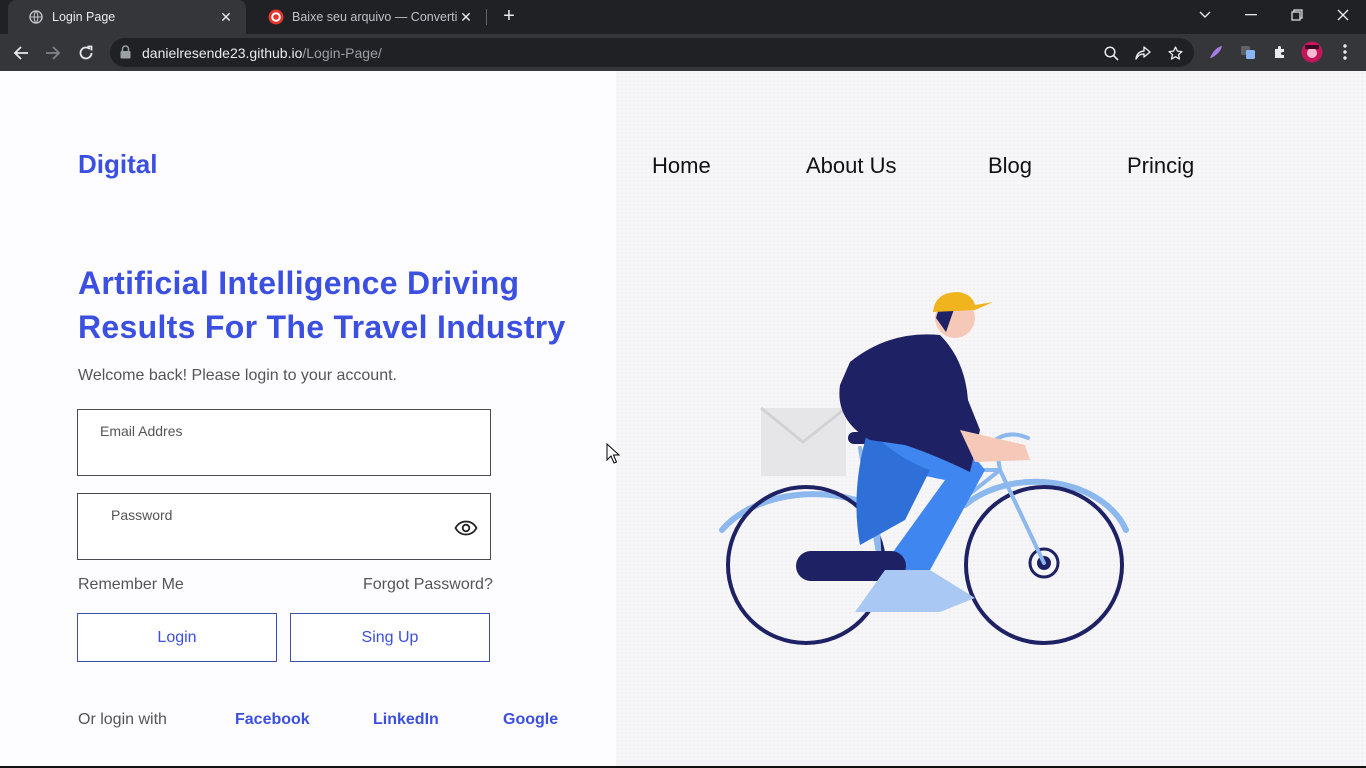  What do you see at coordinates (127, 17) in the screenshot?
I see `tab-login-page: Login Page ✕` at bounding box center [127, 17].